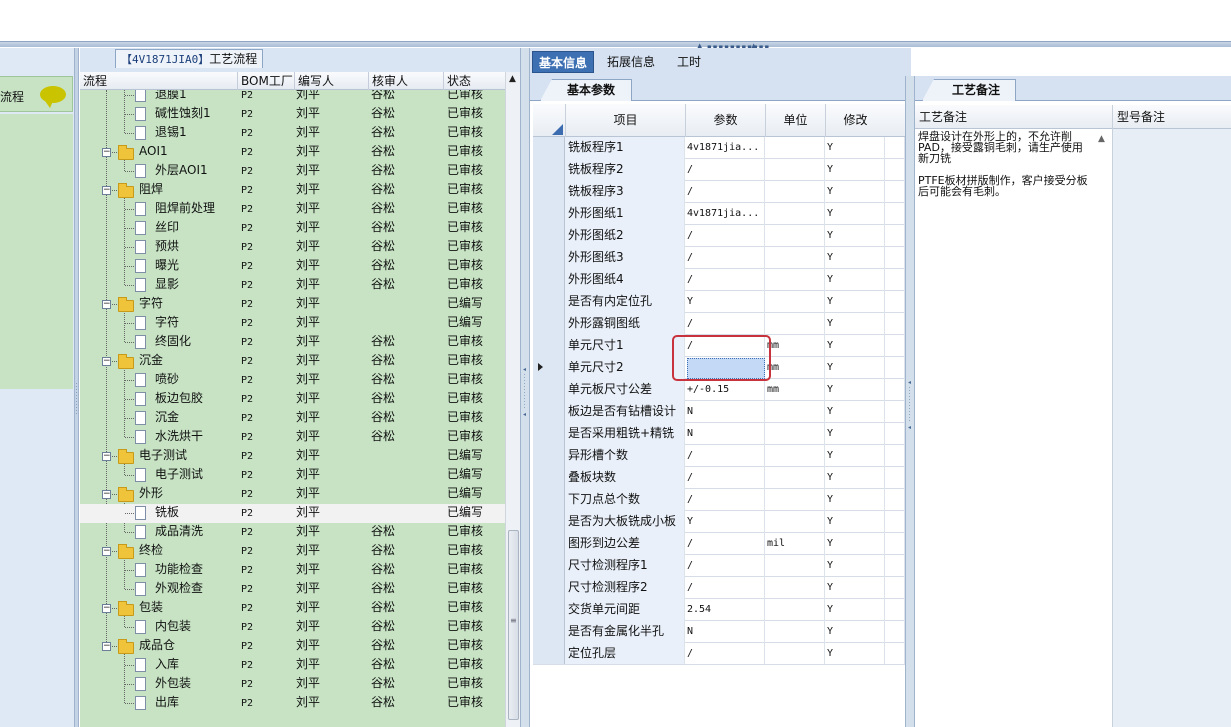 The image size is (1231, 727). Describe the element at coordinates (563, 62) in the screenshot. I see `tab-basic-info: 基本信息` at that location.